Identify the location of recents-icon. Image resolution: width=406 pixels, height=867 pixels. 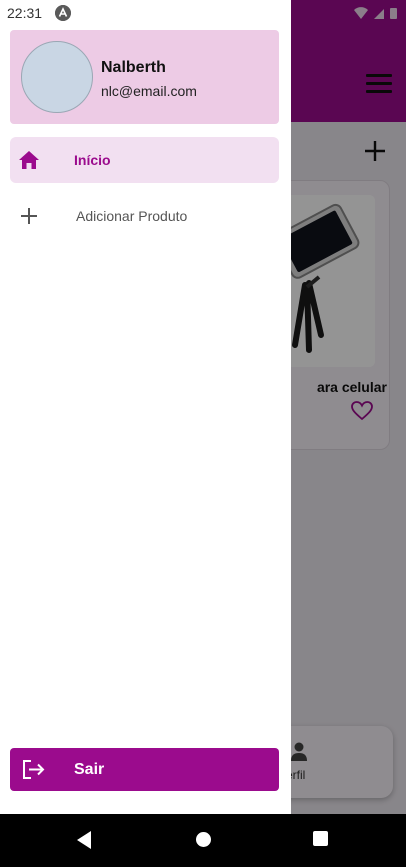
(320, 838).